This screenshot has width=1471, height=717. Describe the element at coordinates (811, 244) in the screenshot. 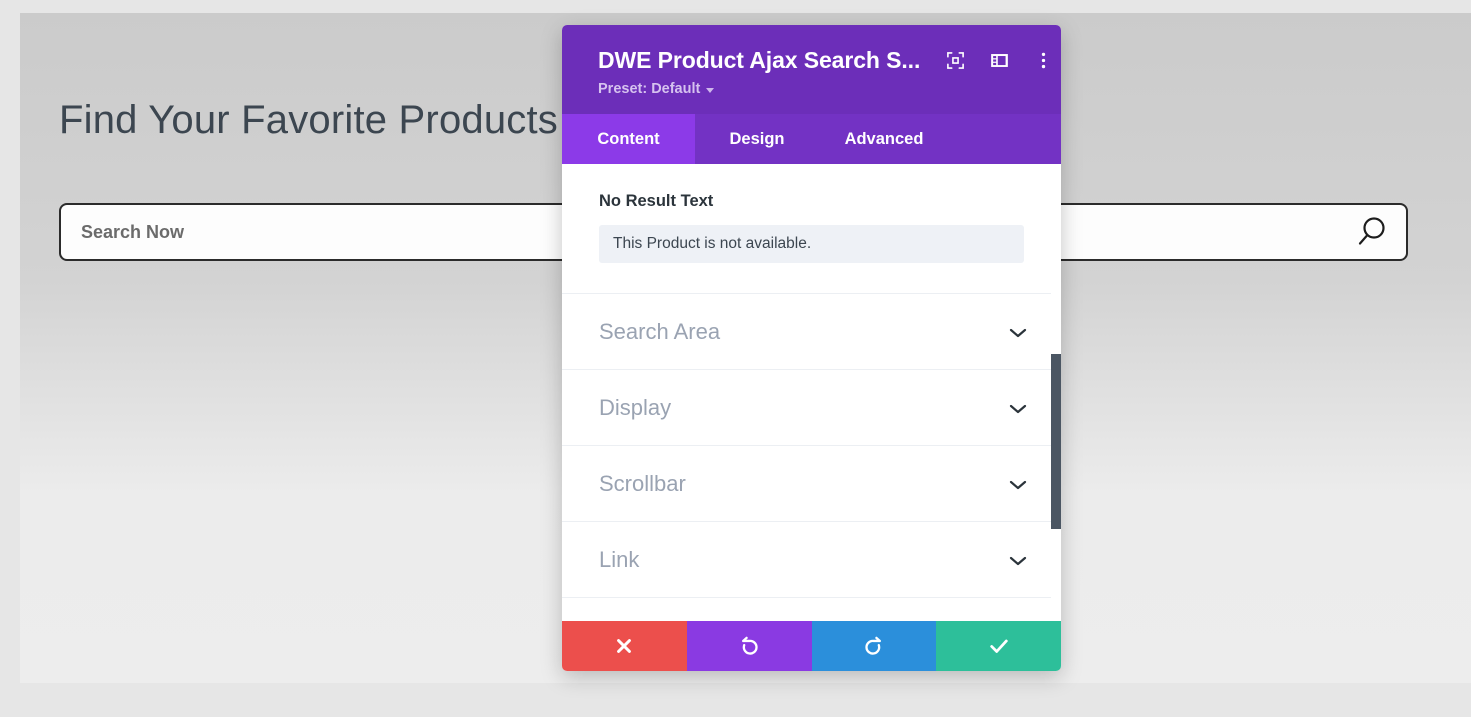

I see `no-result-text-input` at that location.